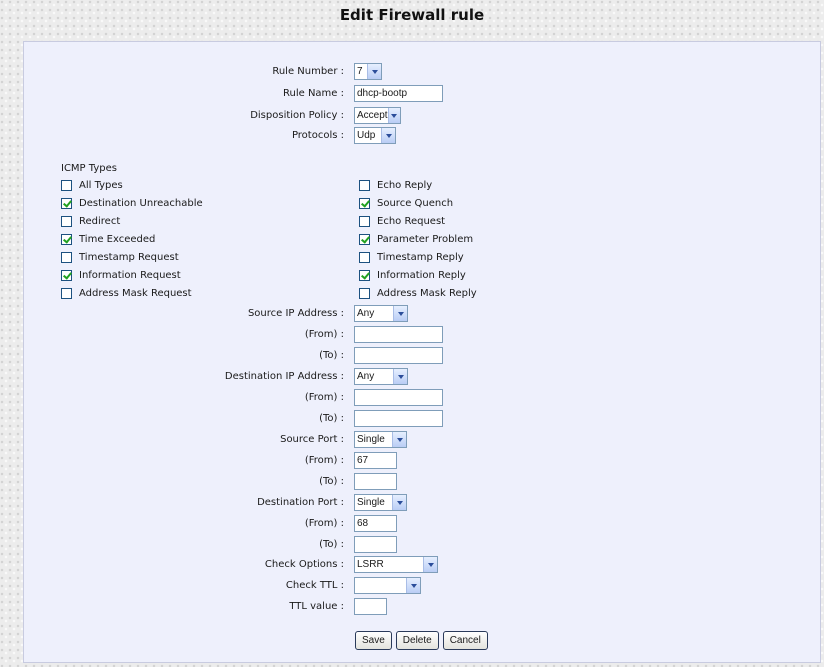 The height and width of the screenshot is (667, 824). Describe the element at coordinates (412, 15) in the screenshot. I see `page-title: Edit Firewall rule` at that location.